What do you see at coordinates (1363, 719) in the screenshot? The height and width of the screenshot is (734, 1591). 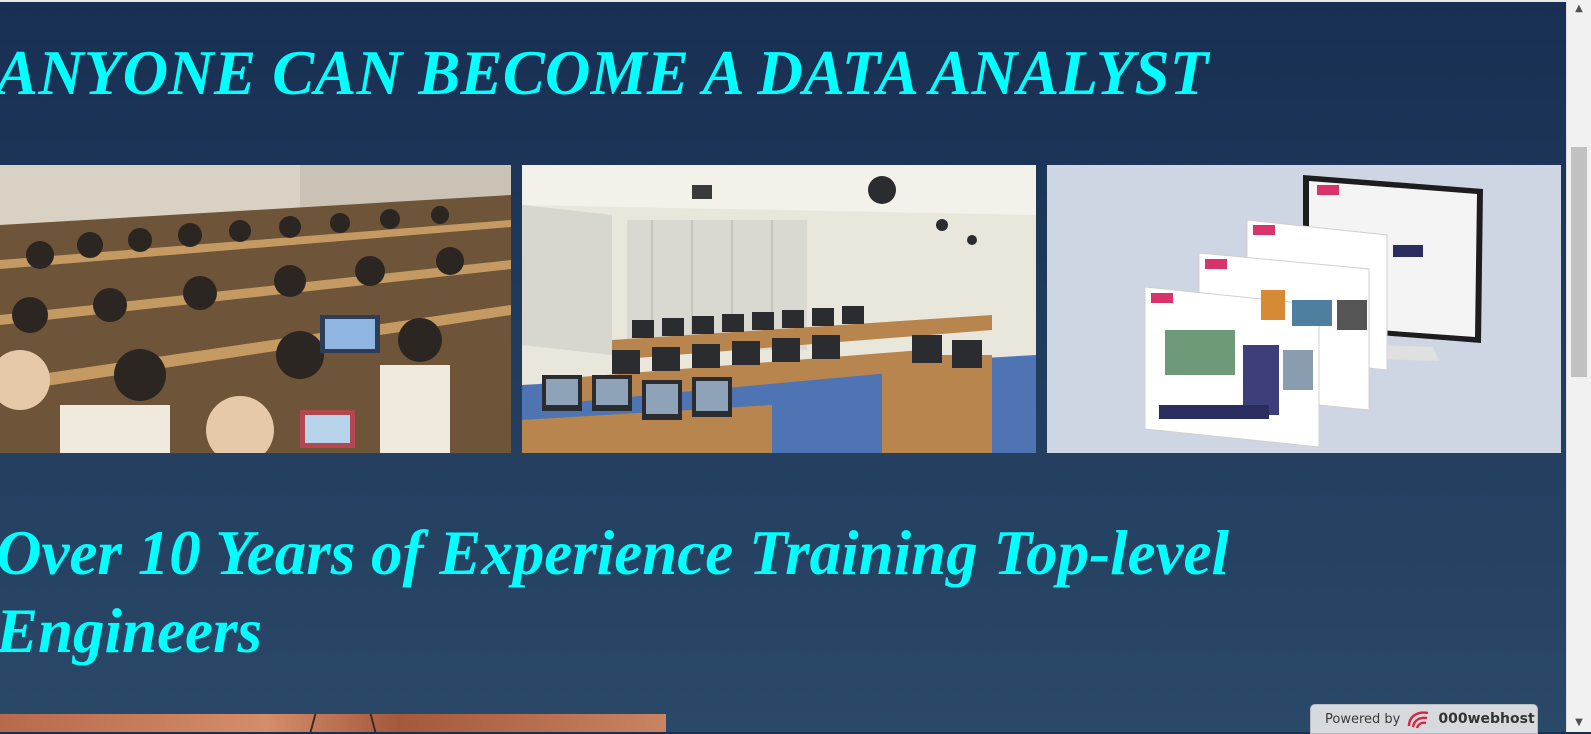 I see `powered-by-label: Powered by` at bounding box center [1363, 719].